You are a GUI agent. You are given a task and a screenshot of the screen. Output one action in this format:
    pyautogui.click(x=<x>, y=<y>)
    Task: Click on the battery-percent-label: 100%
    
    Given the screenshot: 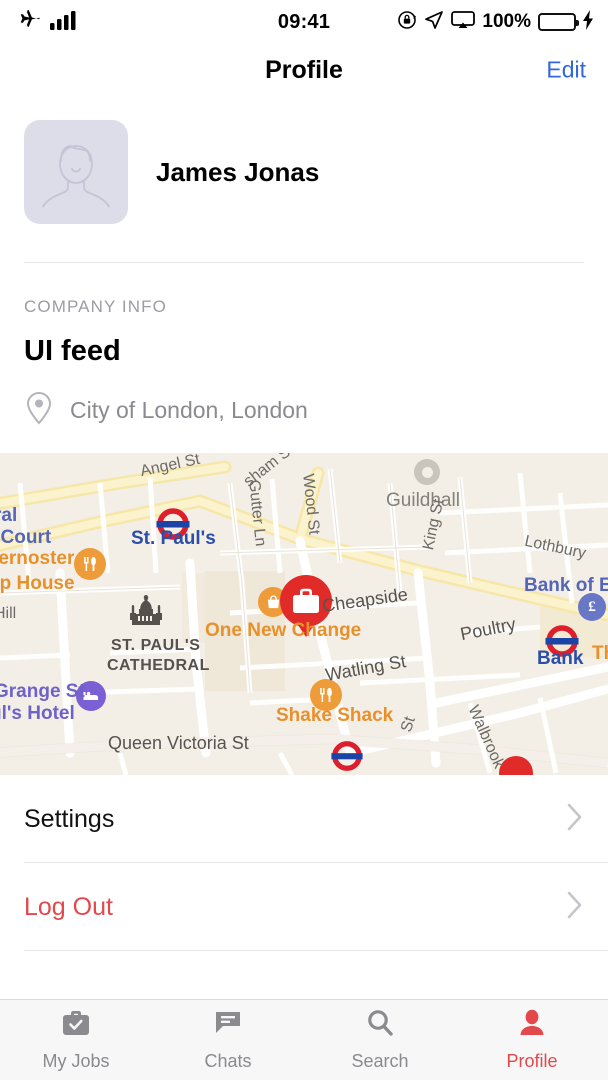 What is the action you would take?
    pyautogui.click(x=506, y=21)
    